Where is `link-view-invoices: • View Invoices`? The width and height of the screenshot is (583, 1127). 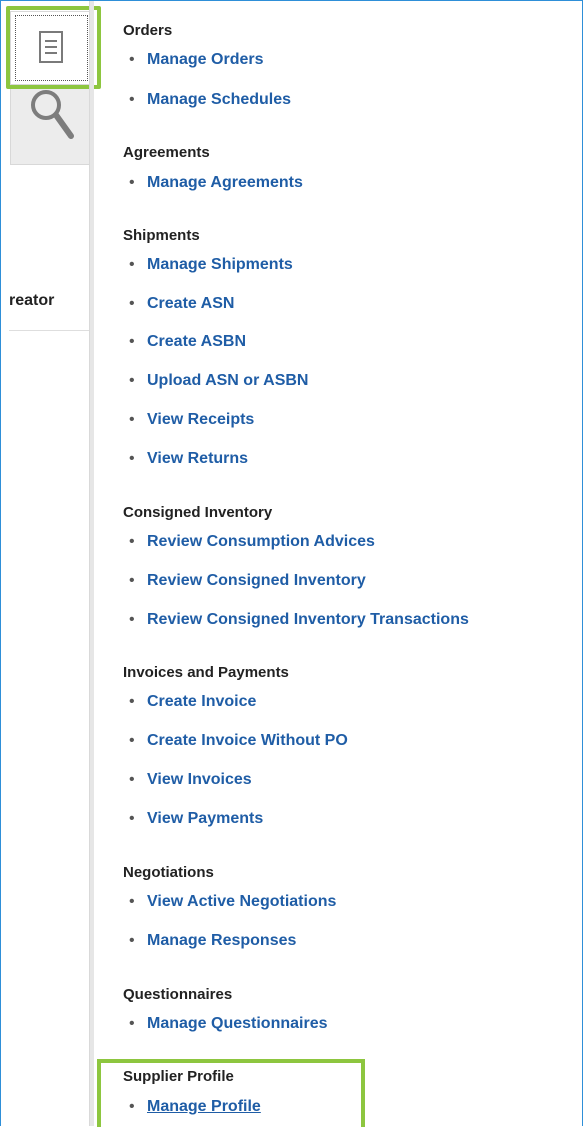 link-view-invoices: • View Invoices is located at coordinates (190, 780).